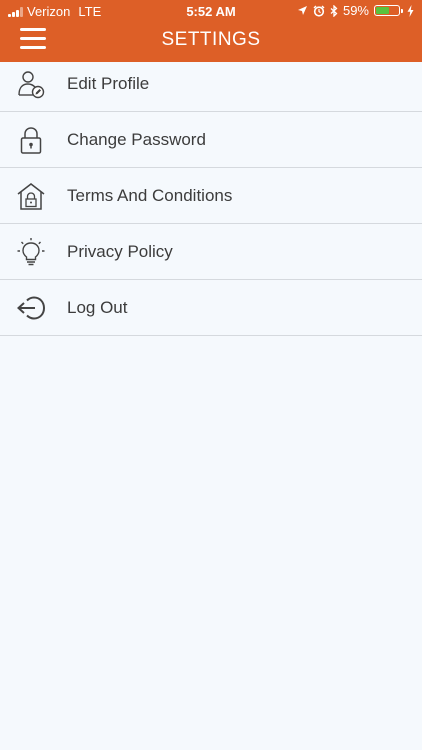 The height and width of the screenshot is (750, 422). I want to click on alarm-clock-icon, so click(319, 11).